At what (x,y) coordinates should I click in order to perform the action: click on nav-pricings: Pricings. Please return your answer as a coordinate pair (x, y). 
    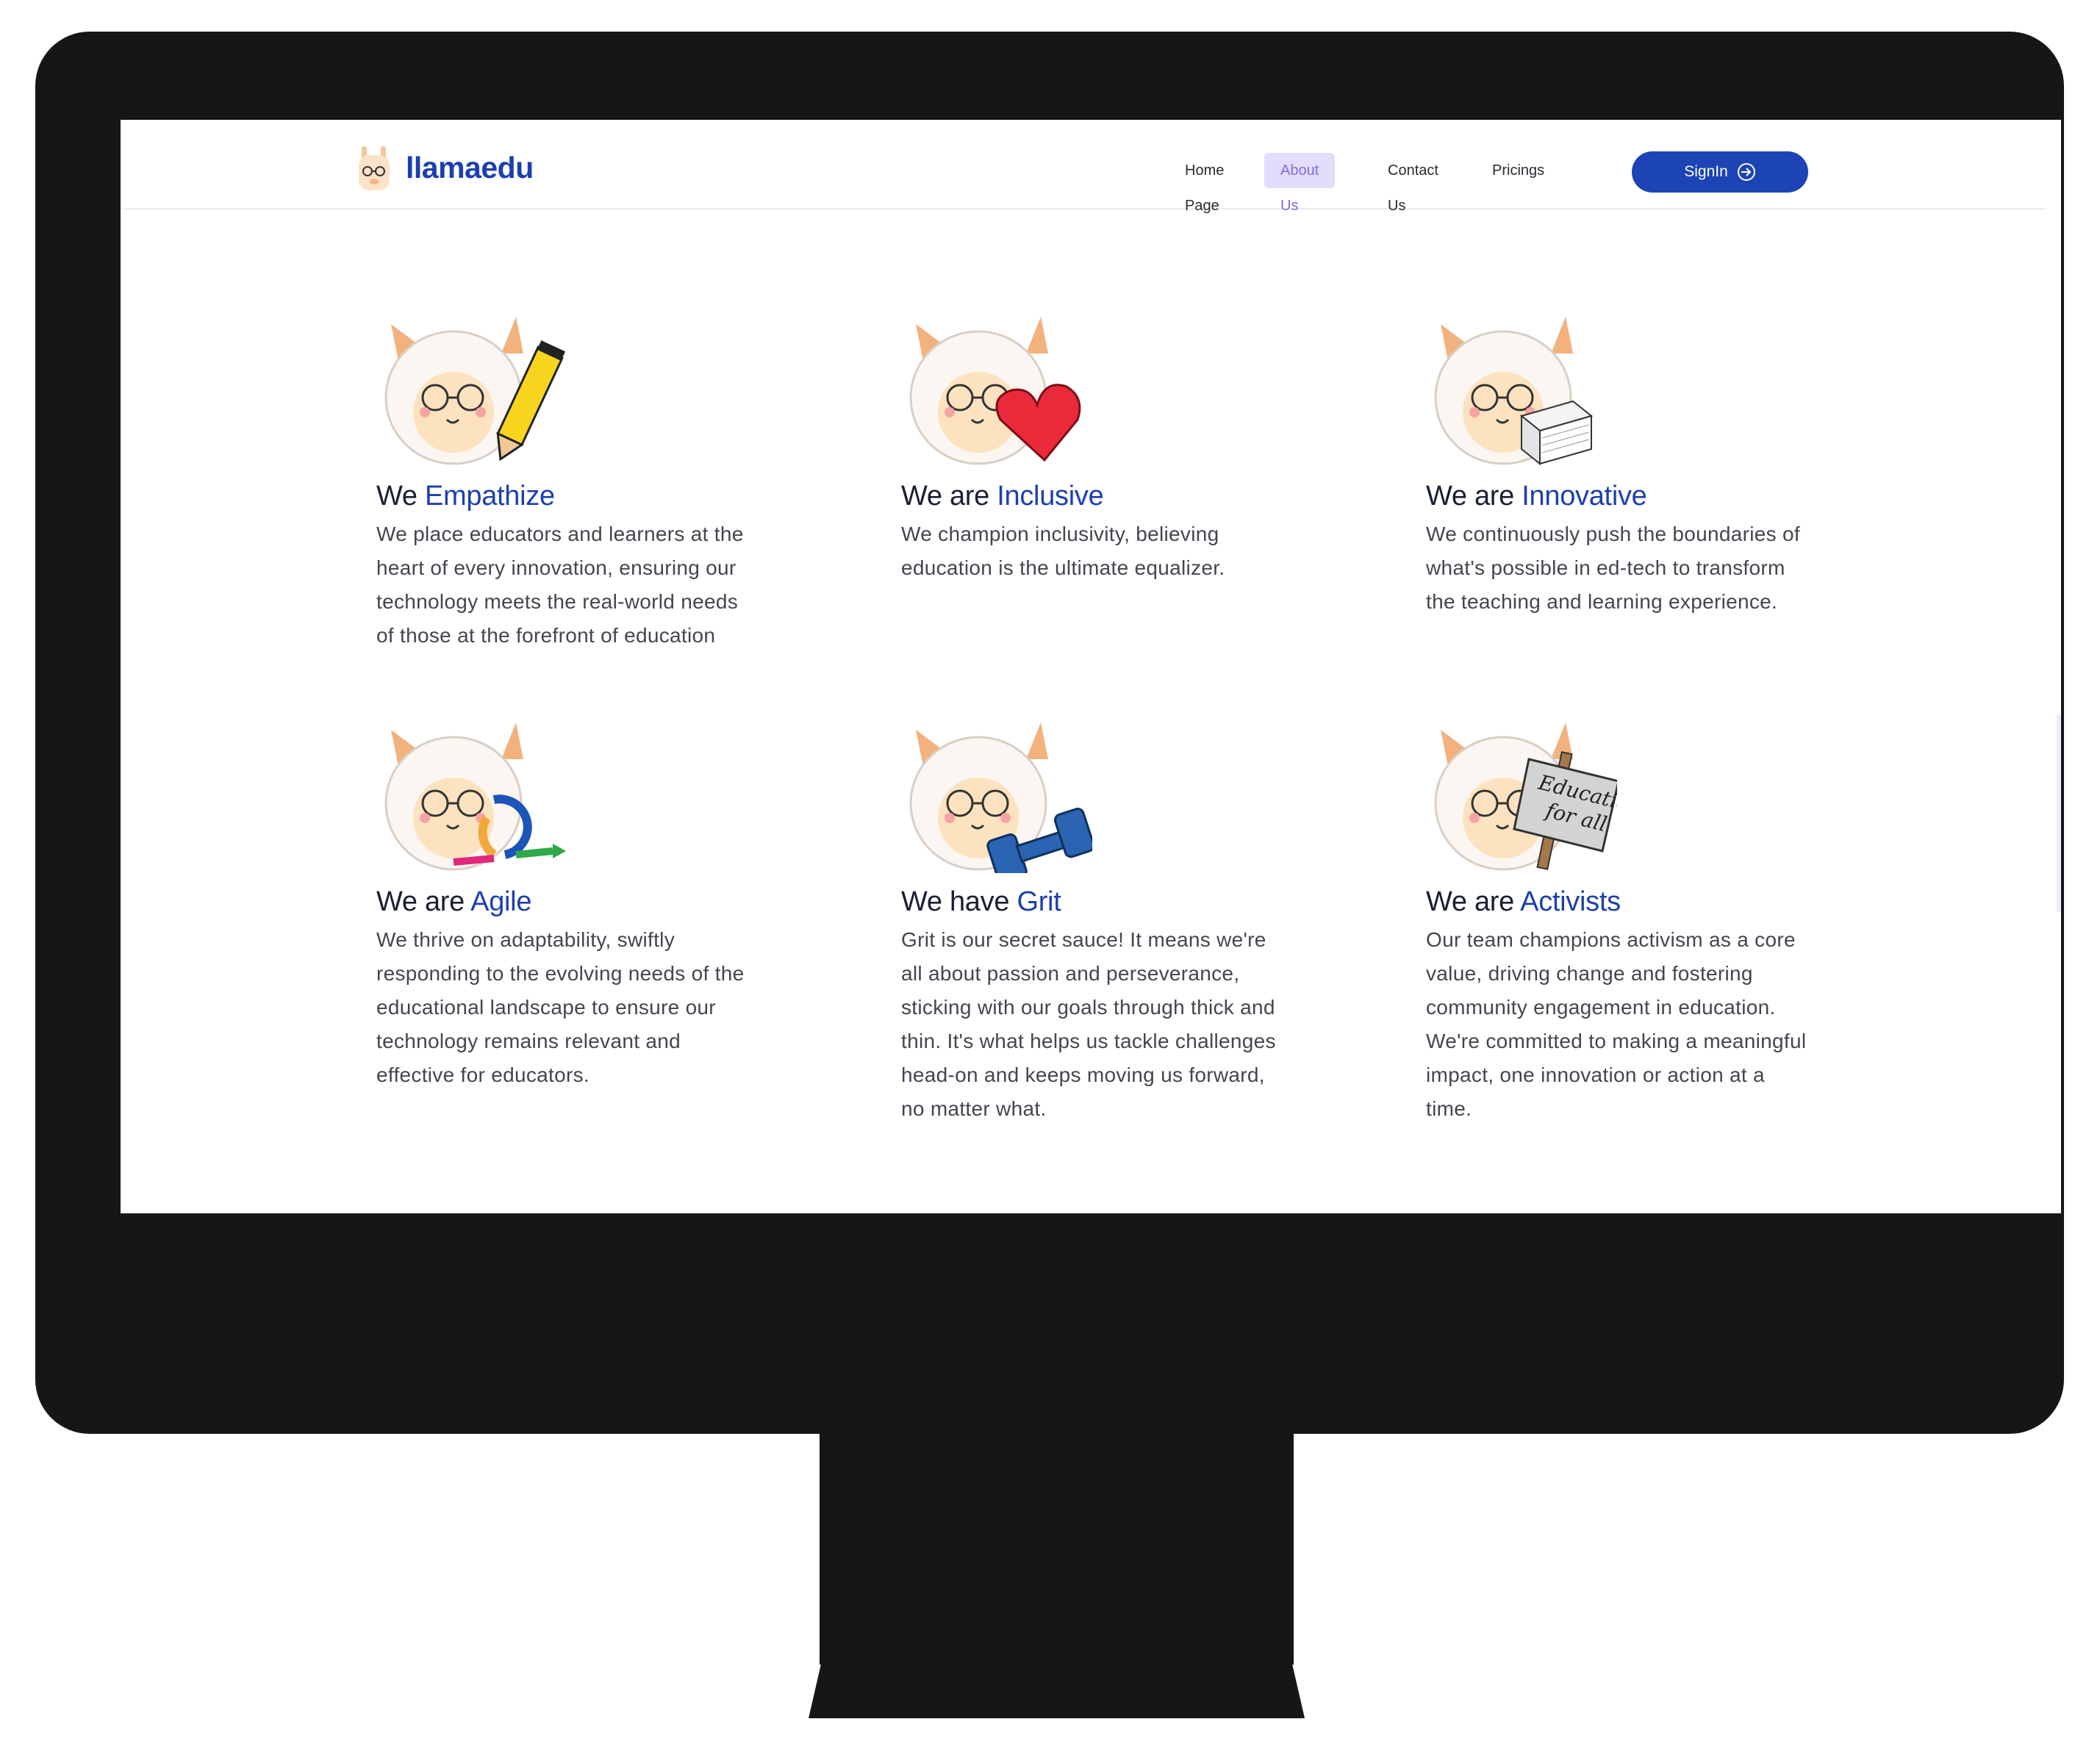
    Looking at the image, I should click on (1518, 171).